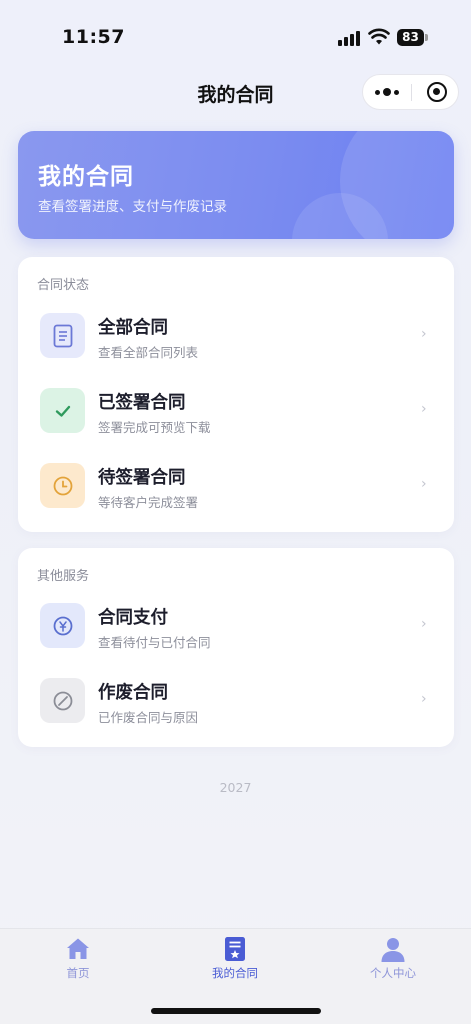 The image size is (471, 1024). I want to click on menu-item-label: 已签署合同, so click(142, 403).